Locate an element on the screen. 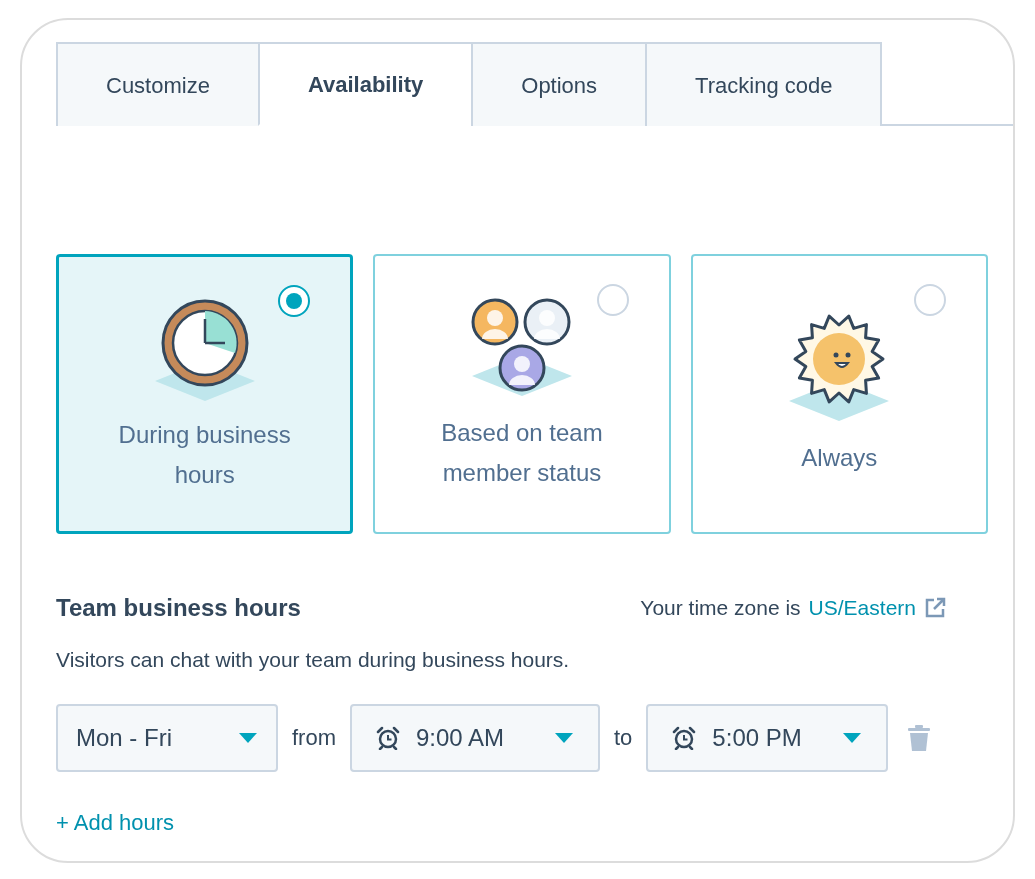 Image resolution: width=1035 pixels, height=879 pixels. availability-option-card: Always is located at coordinates (839, 394).